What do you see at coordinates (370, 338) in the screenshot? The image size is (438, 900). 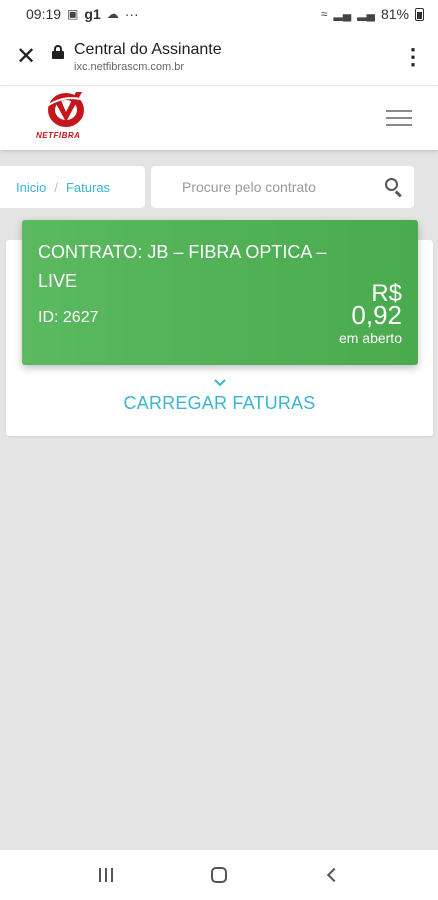 I see `amount-status: em aberto` at bounding box center [370, 338].